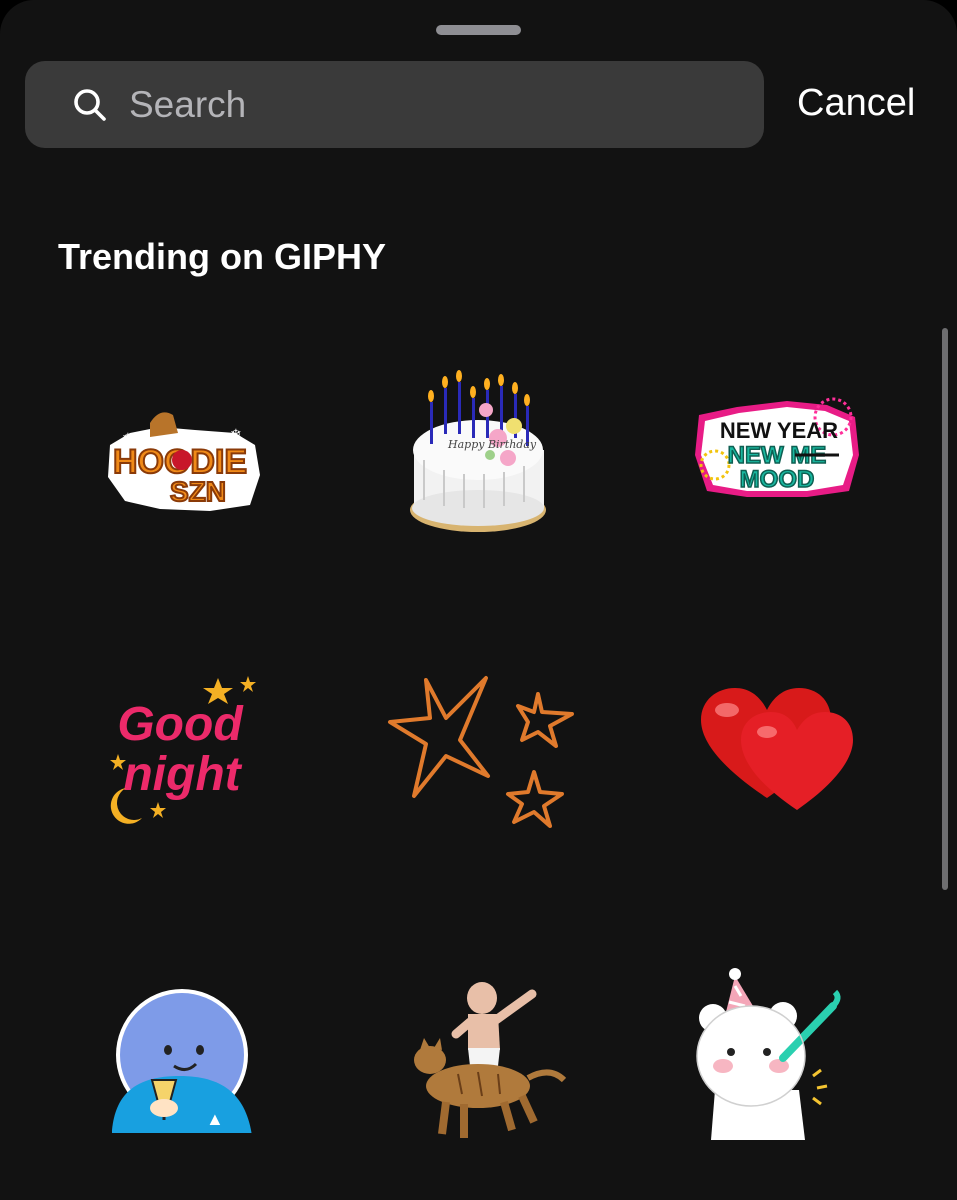 The image size is (957, 1200). Describe the element at coordinates (180, 1030) in the screenshot. I see `sticker-blue-character: ▲` at that location.